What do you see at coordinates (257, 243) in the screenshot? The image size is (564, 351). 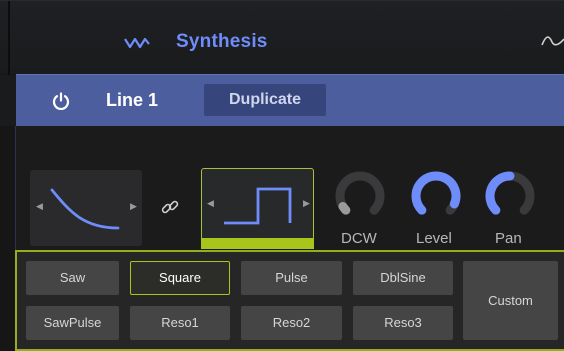 I see `shape-selected-indicator` at bounding box center [257, 243].